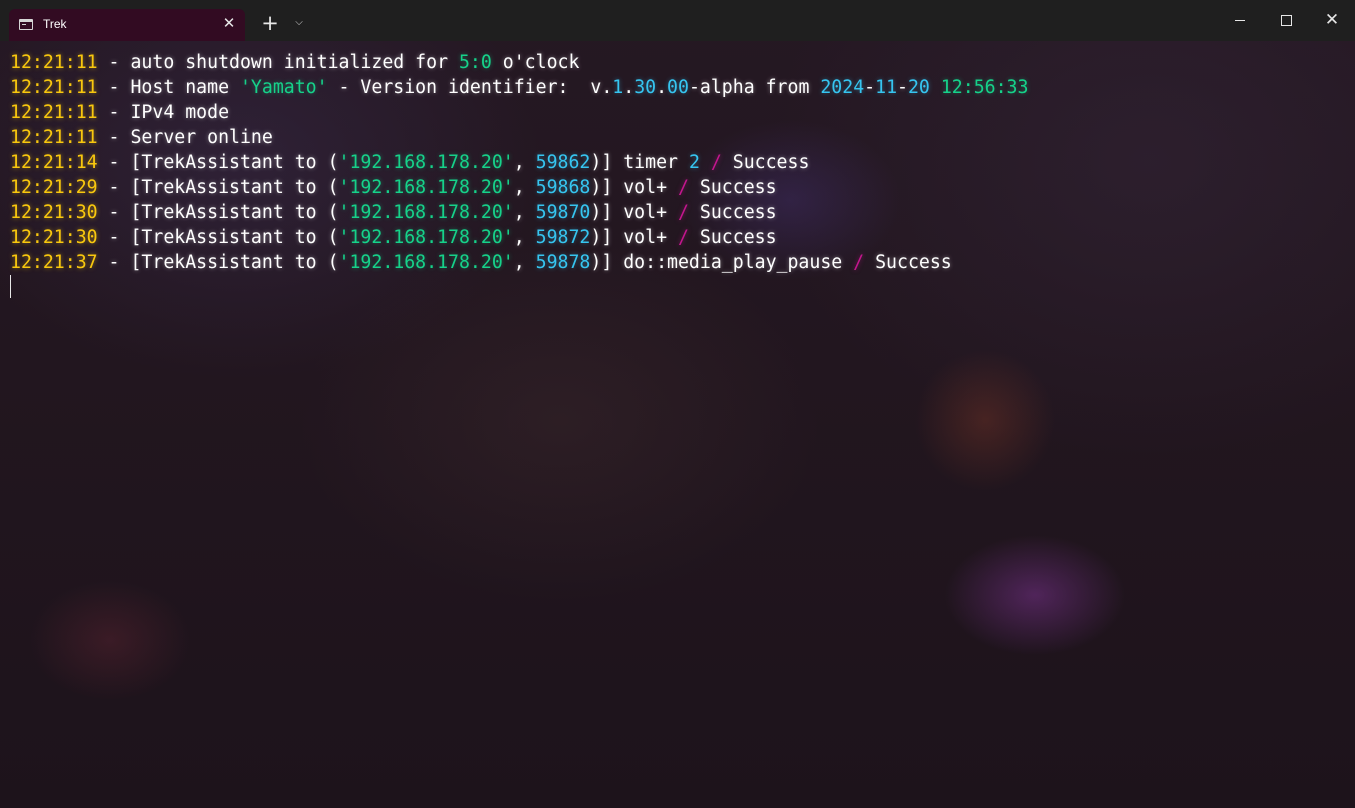  I want to click on close-window-button: ✕, so click(1332, 20).